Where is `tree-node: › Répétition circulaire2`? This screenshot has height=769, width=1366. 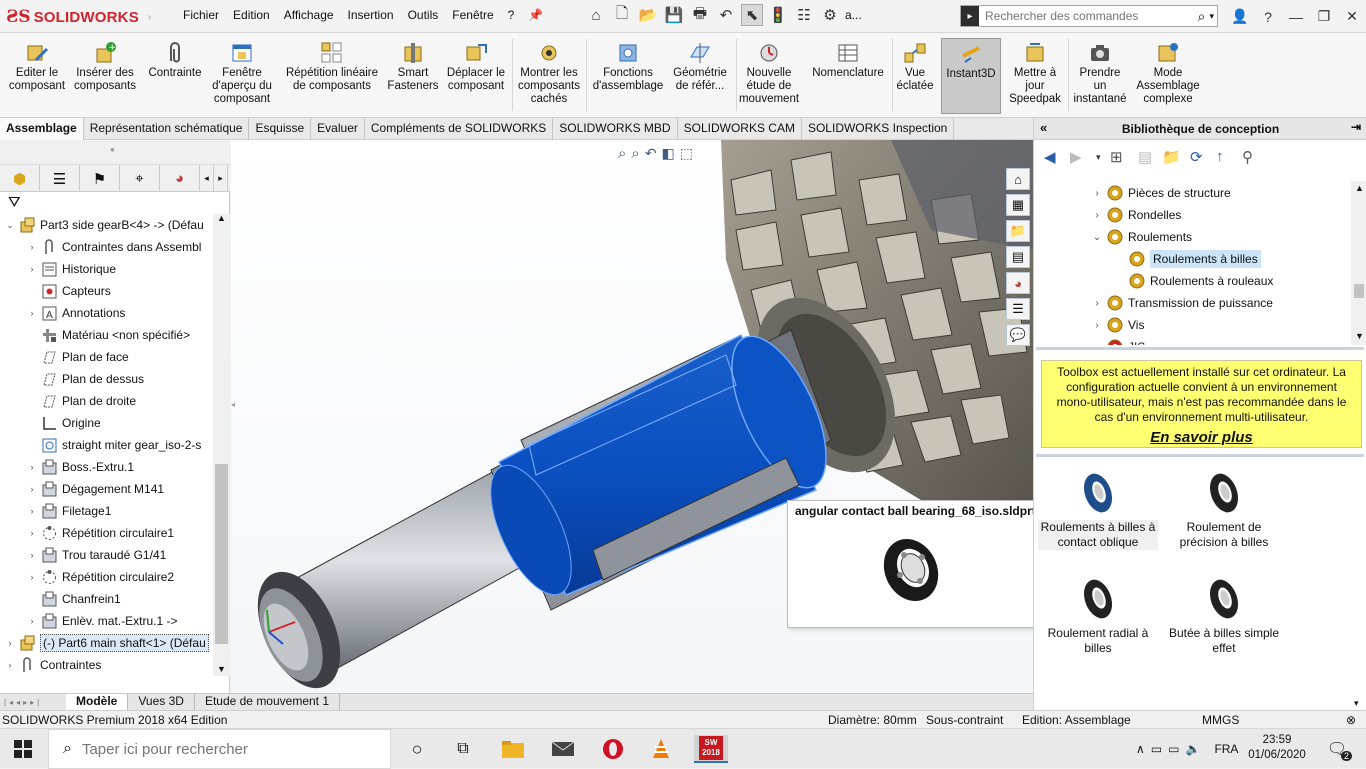
tree-node: › Répétition circulaire2 is located at coordinates (100, 577).